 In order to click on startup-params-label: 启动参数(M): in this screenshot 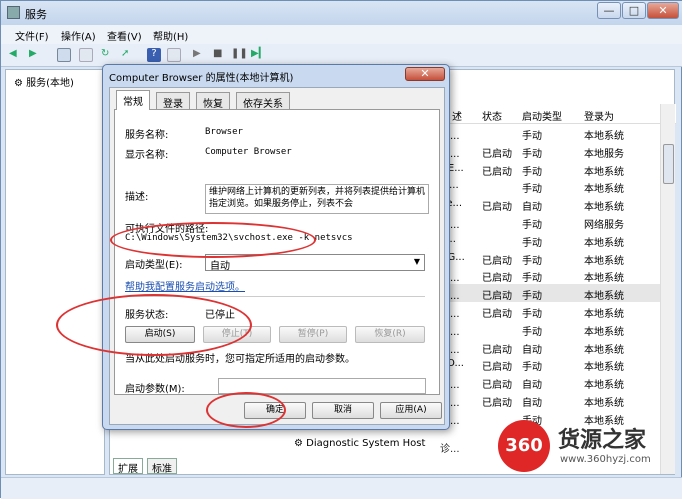, I will do `click(155, 389)`.